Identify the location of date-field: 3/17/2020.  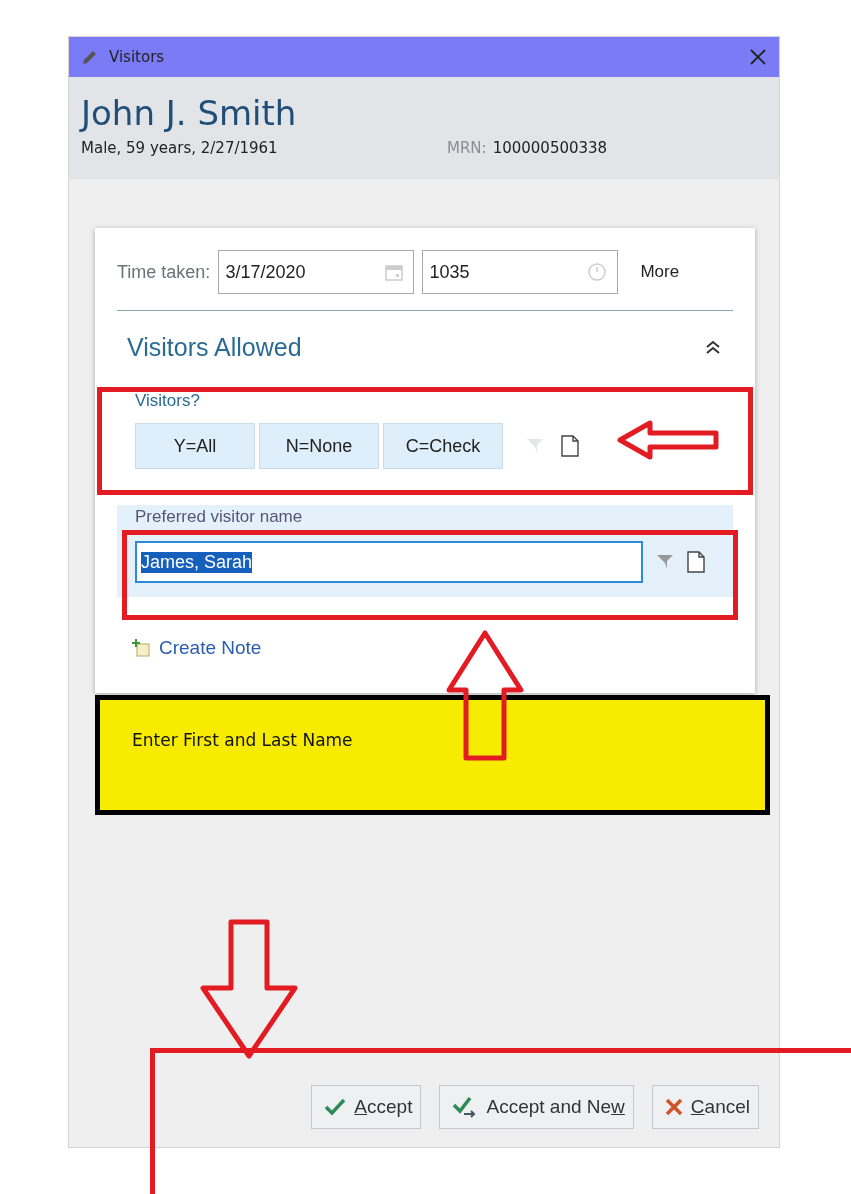
(316, 272).